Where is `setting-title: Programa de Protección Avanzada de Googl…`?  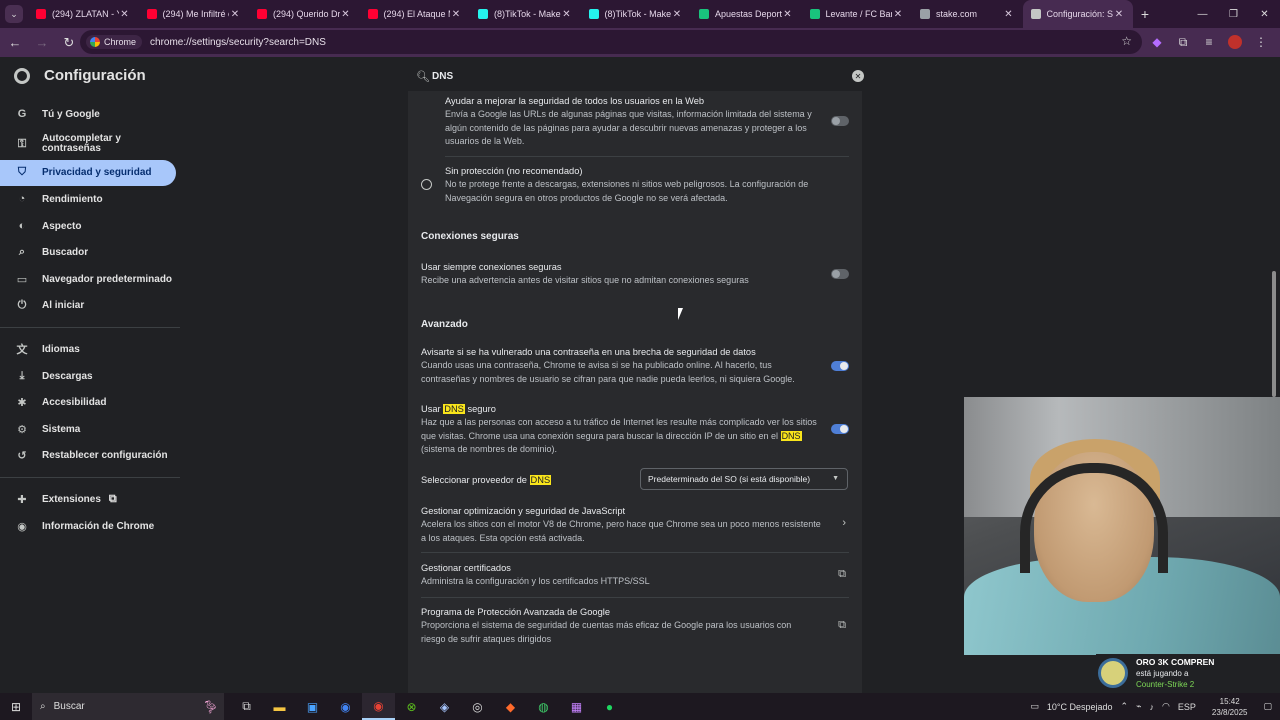 setting-title: Programa de Protección Avanzada de Googl… is located at coordinates (515, 612).